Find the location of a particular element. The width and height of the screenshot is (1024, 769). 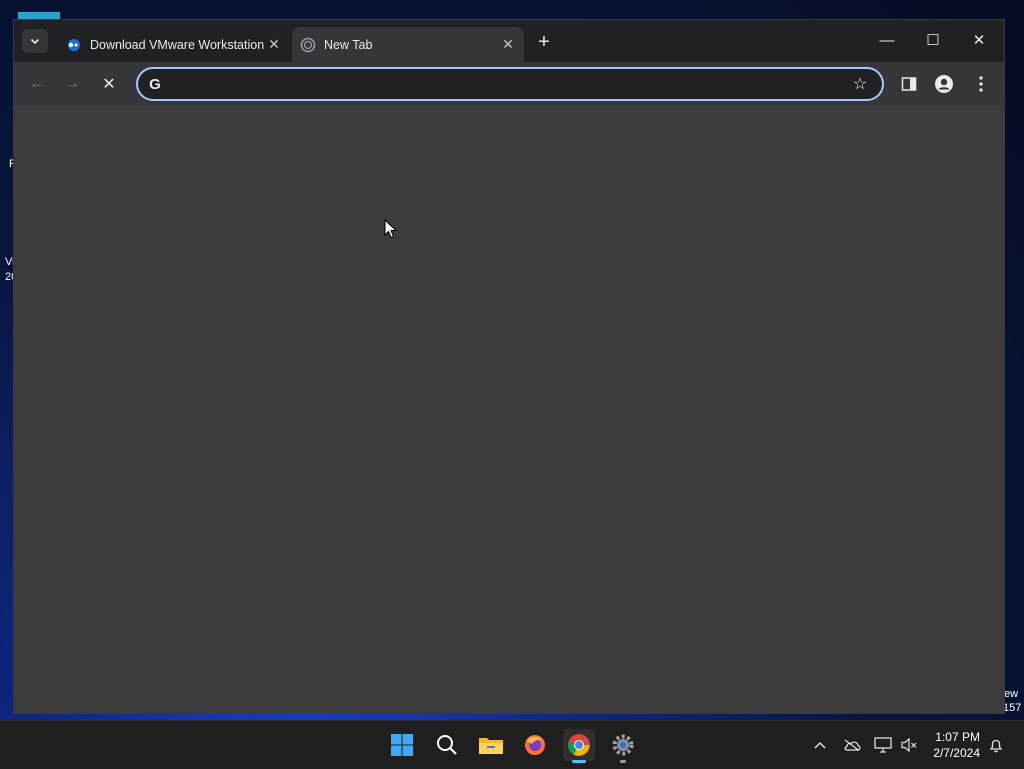

close-window-button: ✕ is located at coordinates (979, 40).